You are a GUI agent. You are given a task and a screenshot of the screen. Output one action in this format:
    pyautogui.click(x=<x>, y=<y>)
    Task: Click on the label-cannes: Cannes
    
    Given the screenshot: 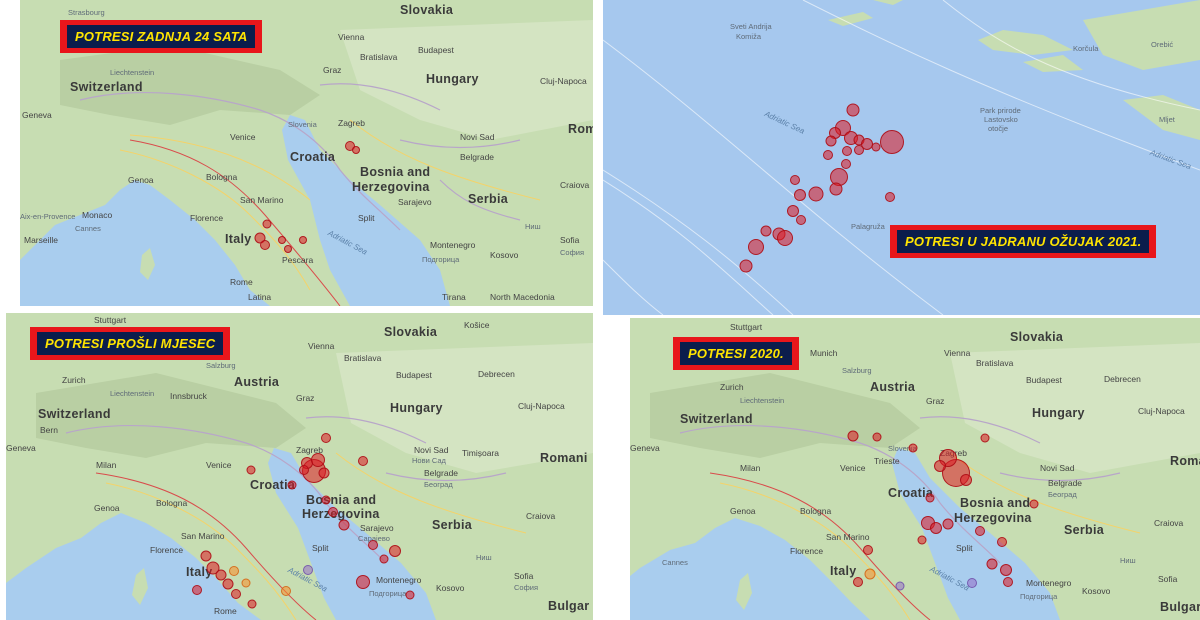 What is the action you would take?
    pyautogui.click(x=675, y=562)
    